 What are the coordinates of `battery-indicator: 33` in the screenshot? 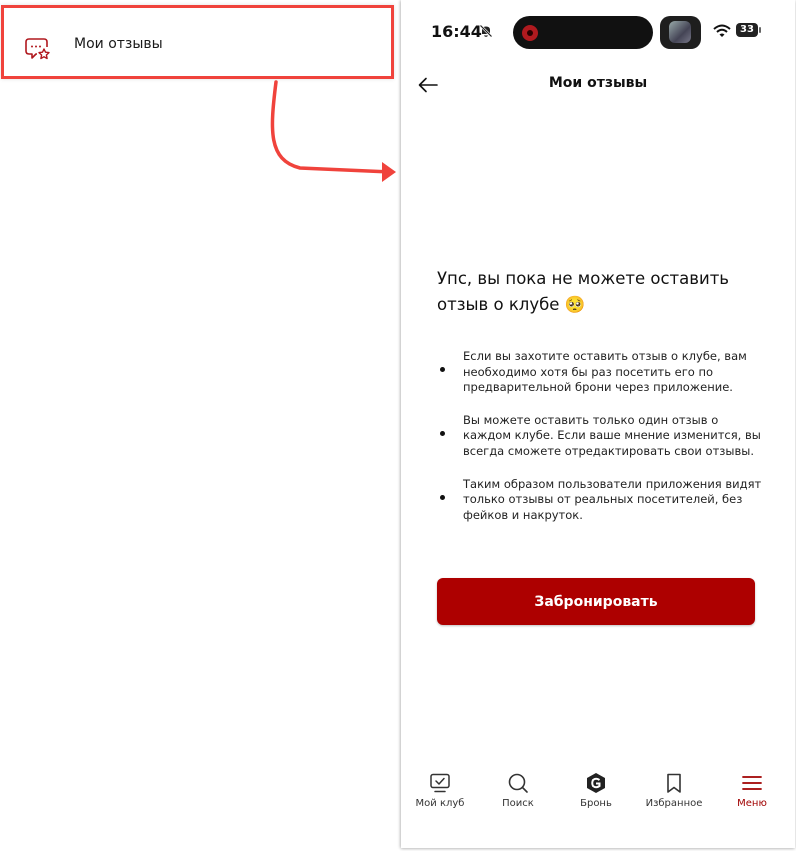 It's located at (748, 30).